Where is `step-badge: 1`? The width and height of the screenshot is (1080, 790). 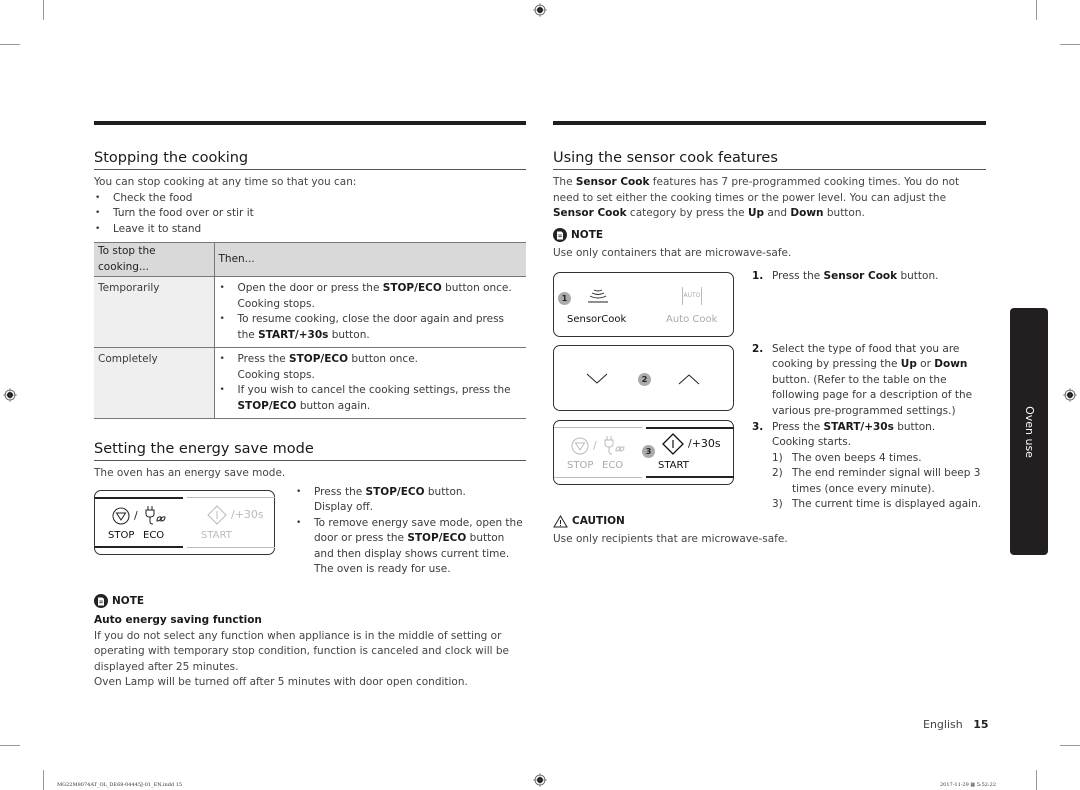 step-badge: 1 is located at coordinates (564, 298).